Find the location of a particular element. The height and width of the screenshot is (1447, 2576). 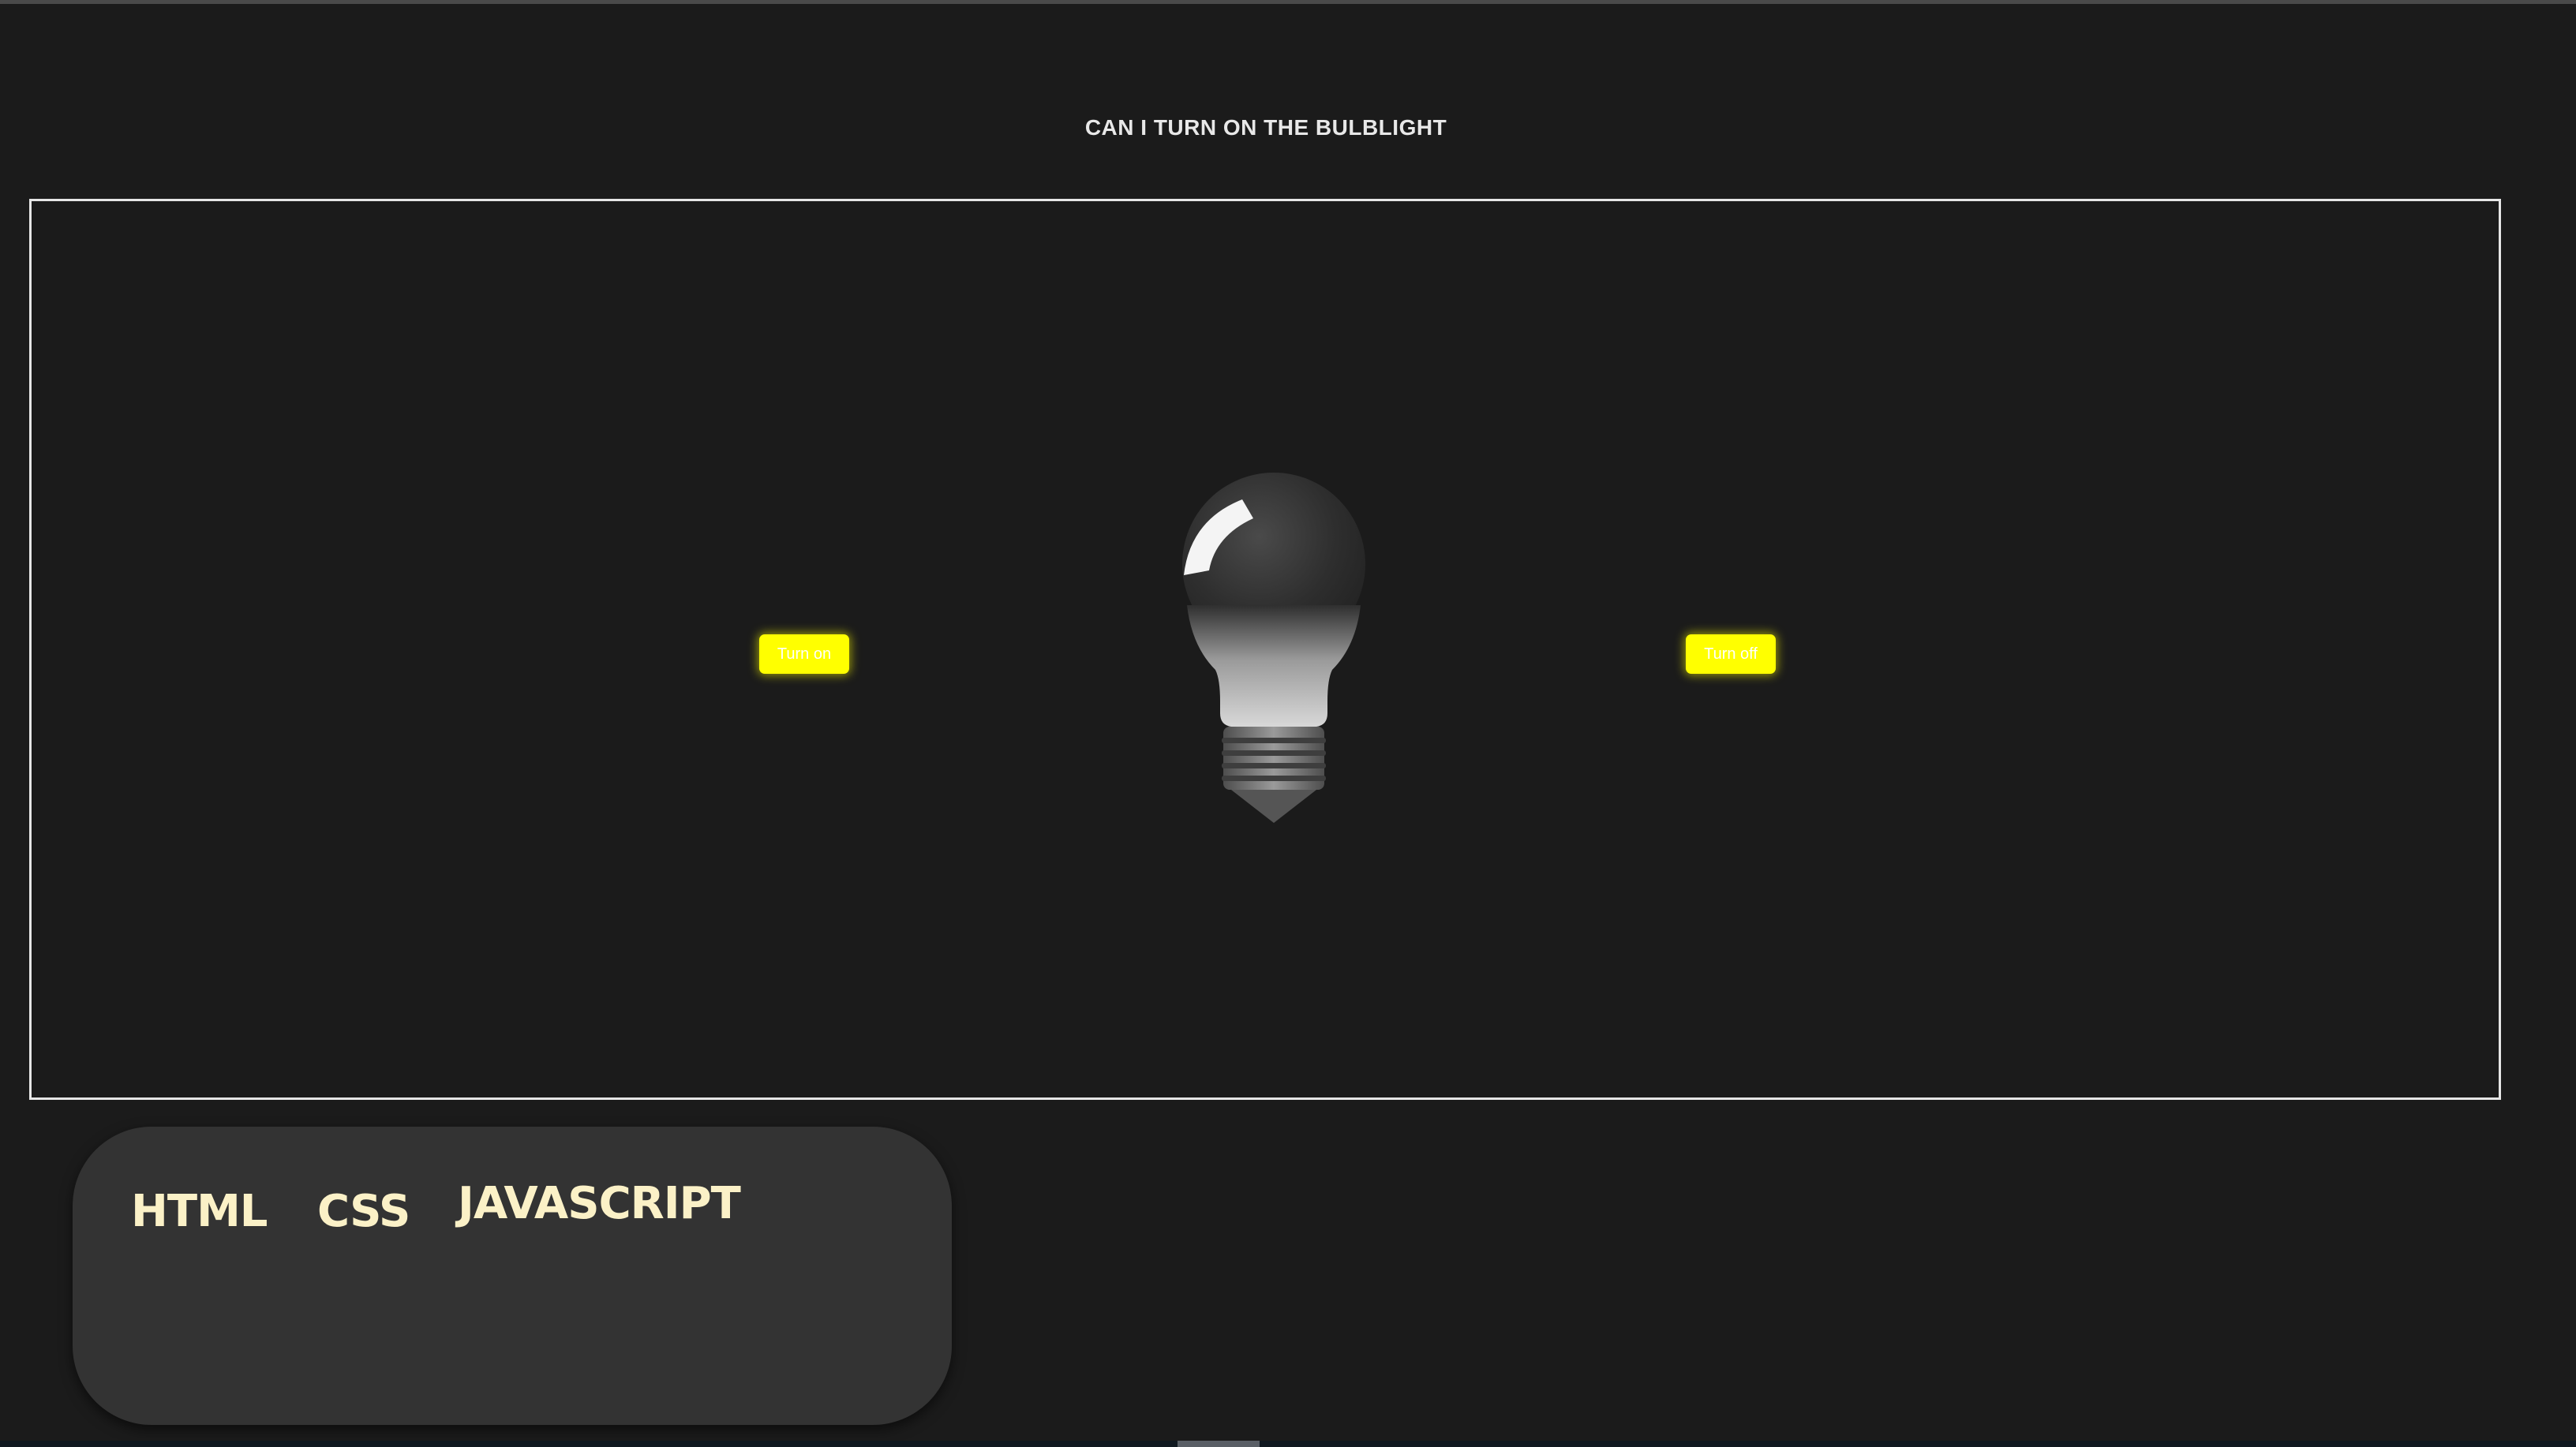

turn-on-button: Turn on is located at coordinates (804, 654).